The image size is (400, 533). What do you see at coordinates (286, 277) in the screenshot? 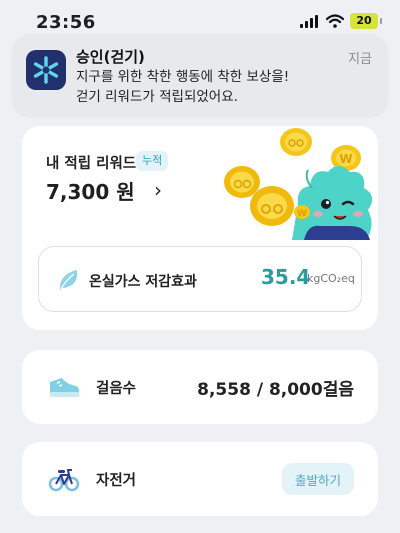
I see `ghg-value: 35.4` at bounding box center [286, 277].